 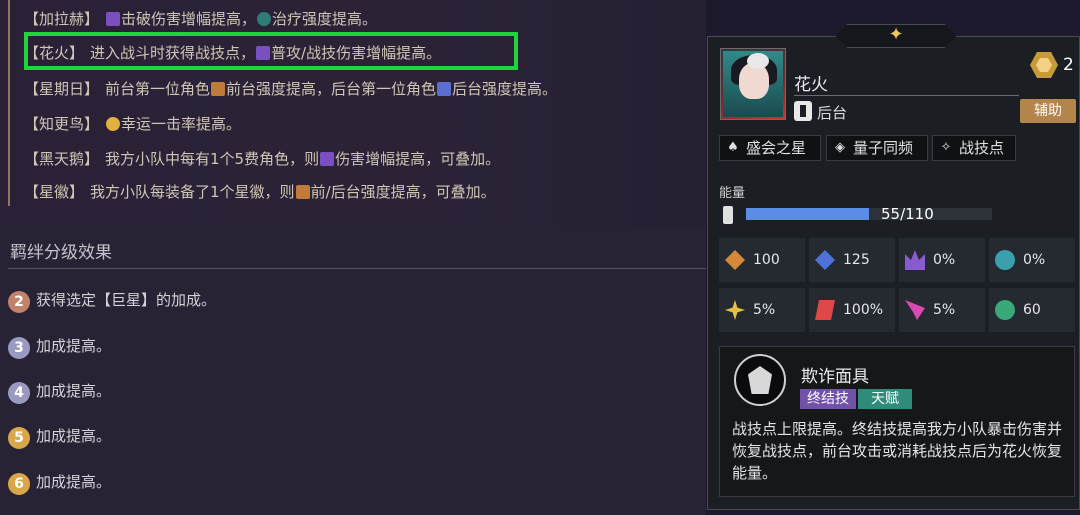 What do you see at coordinates (62, 19) in the screenshot?
I see `bond-name: 【加拉赫】` at bounding box center [62, 19].